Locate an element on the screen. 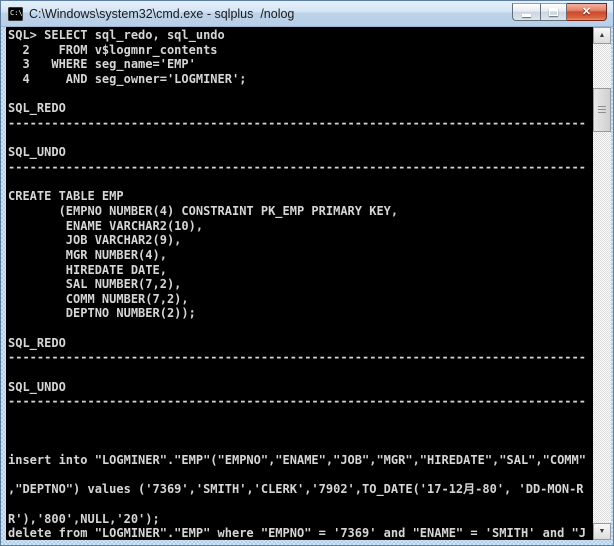  down-arrow-icon: ▼ is located at coordinates (602, 531).